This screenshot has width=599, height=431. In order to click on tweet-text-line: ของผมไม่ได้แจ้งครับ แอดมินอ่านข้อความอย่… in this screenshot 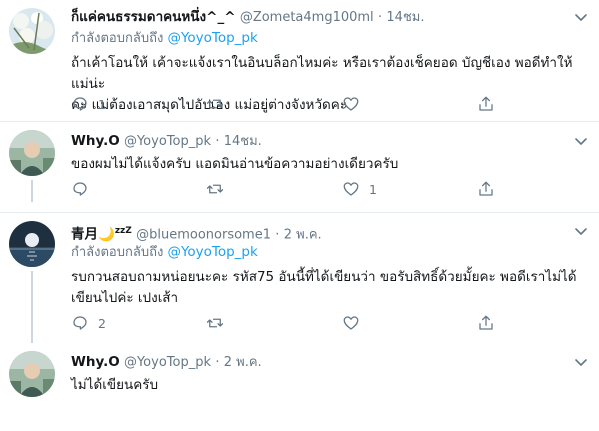, I will do `click(235, 164)`.